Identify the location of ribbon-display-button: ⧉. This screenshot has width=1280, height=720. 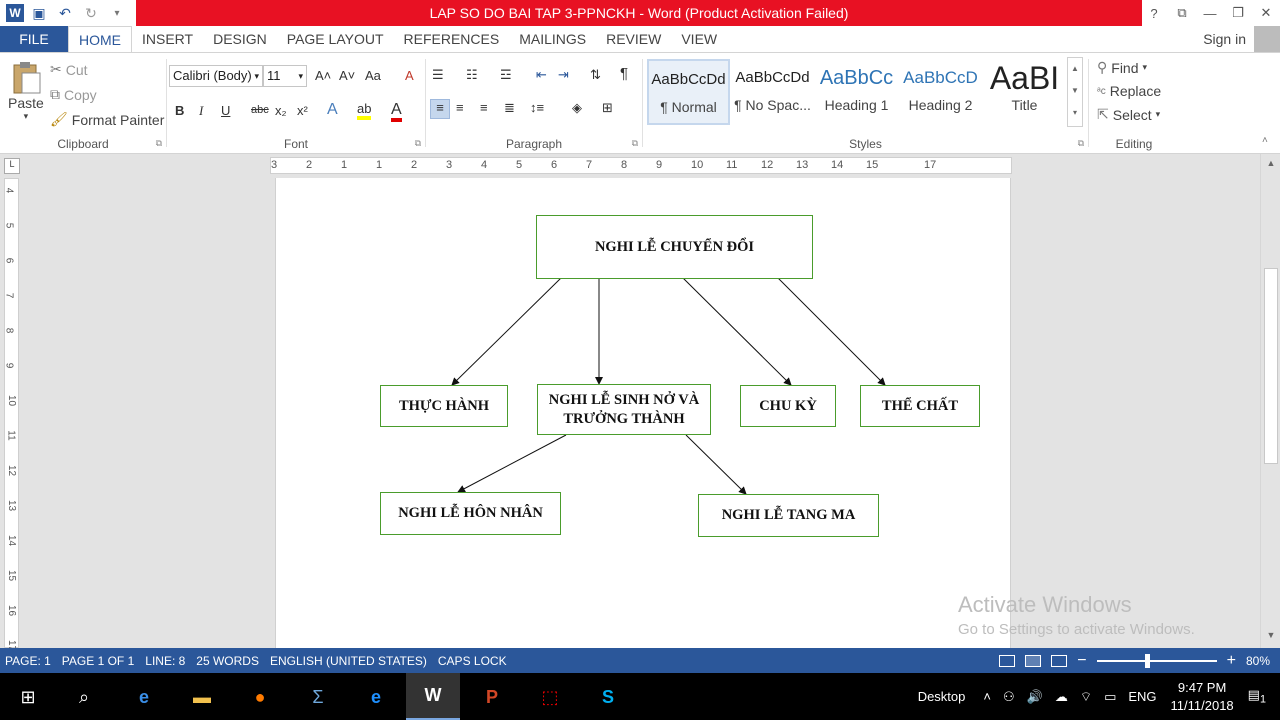
(1182, 13).